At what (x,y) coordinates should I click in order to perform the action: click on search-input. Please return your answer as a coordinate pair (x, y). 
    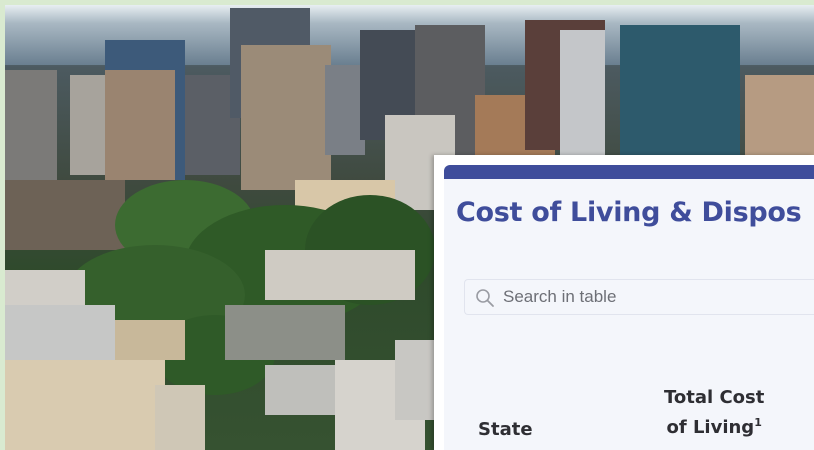
    Looking at the image, I should click on (653, 297).